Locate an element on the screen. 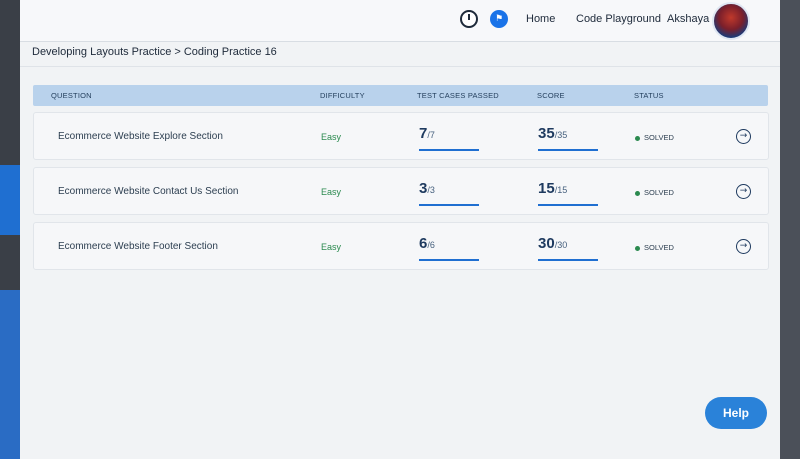 The image size is (800, 459). test-cases-metric: 3/3 is located at coordinates (449, 193).